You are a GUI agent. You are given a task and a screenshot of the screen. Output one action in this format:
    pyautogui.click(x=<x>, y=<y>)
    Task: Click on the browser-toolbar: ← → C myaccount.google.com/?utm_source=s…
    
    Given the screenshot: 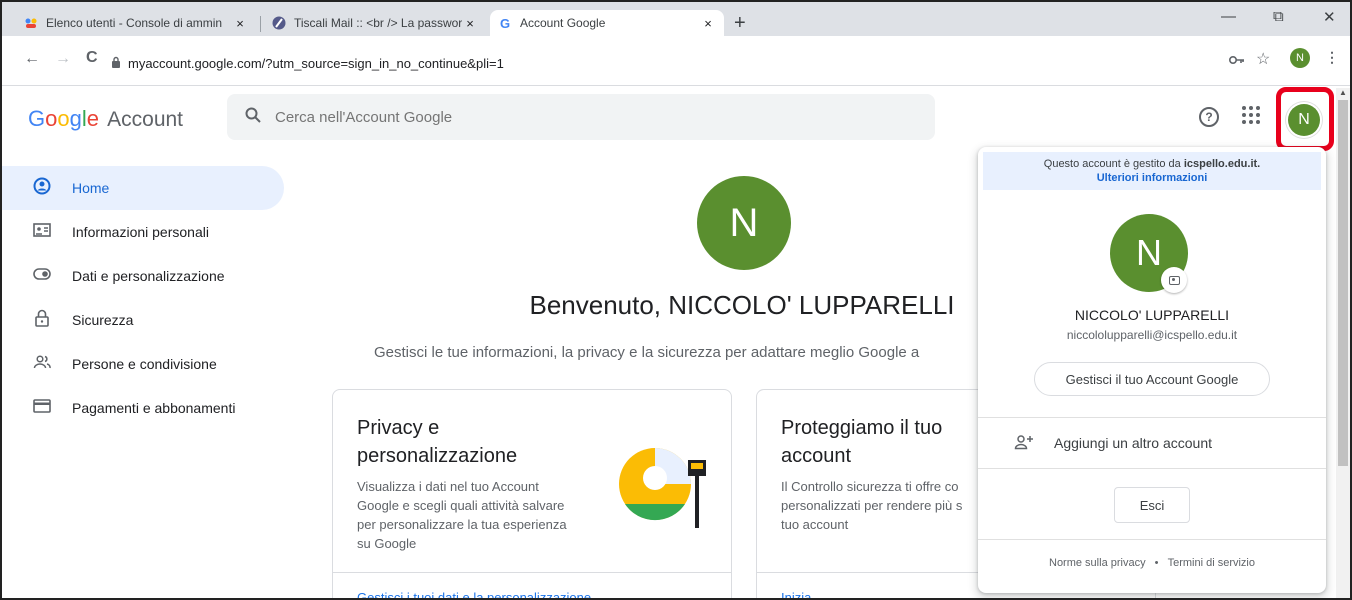 What is the action you would take?
    pyautogui.click(x=676, y=61)
    